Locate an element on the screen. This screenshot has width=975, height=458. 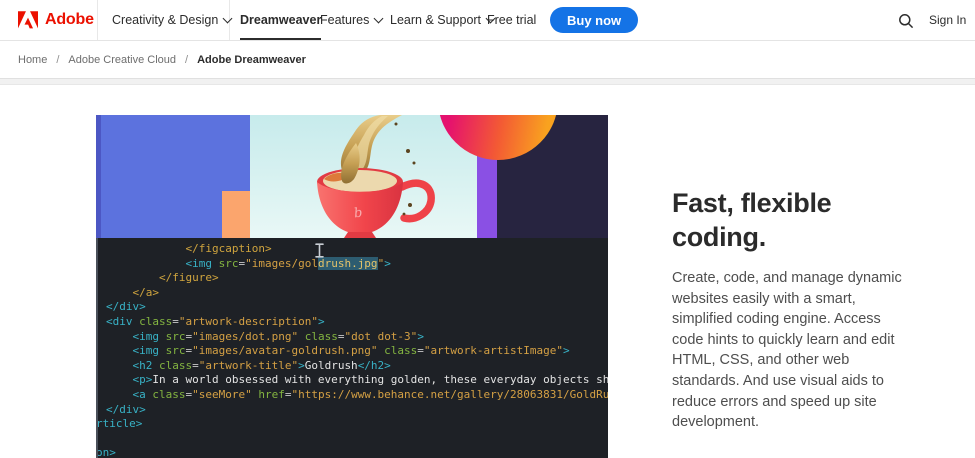
adobe-a-icon is located at coordinates (28, 20).